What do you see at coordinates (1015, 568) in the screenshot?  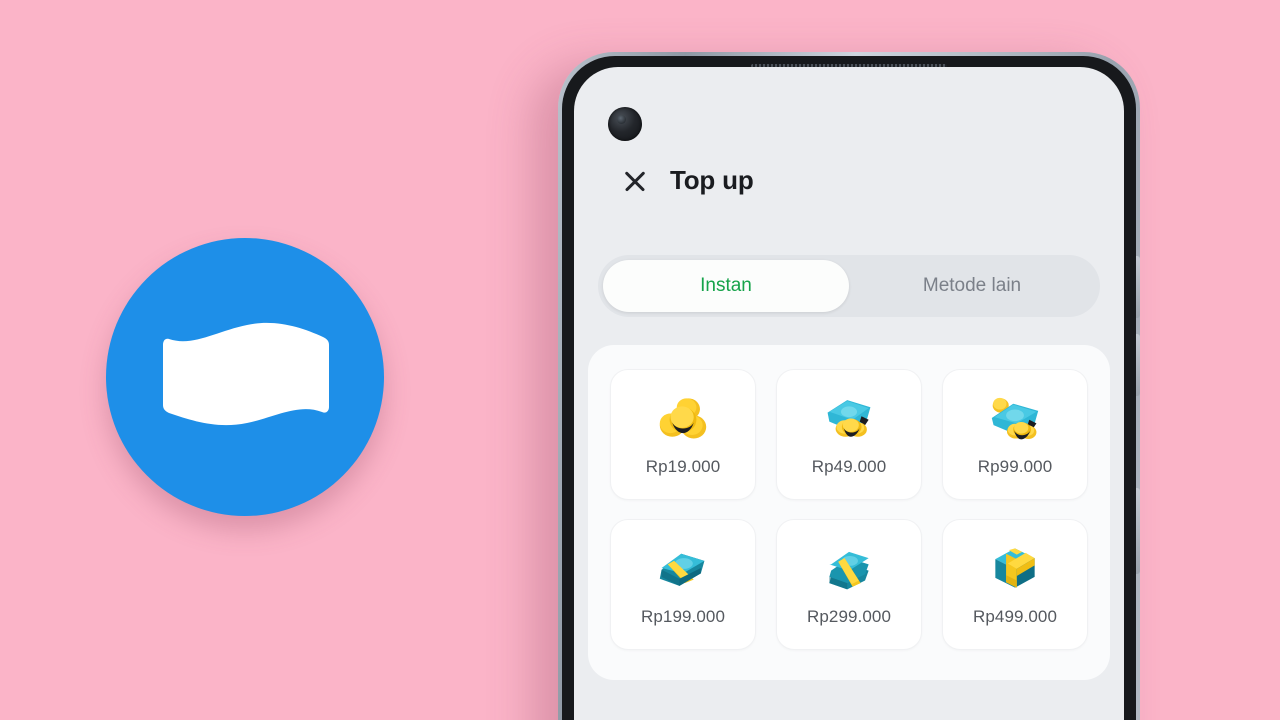 I see `gift-box-icon` at bounding box center [1015, 568].